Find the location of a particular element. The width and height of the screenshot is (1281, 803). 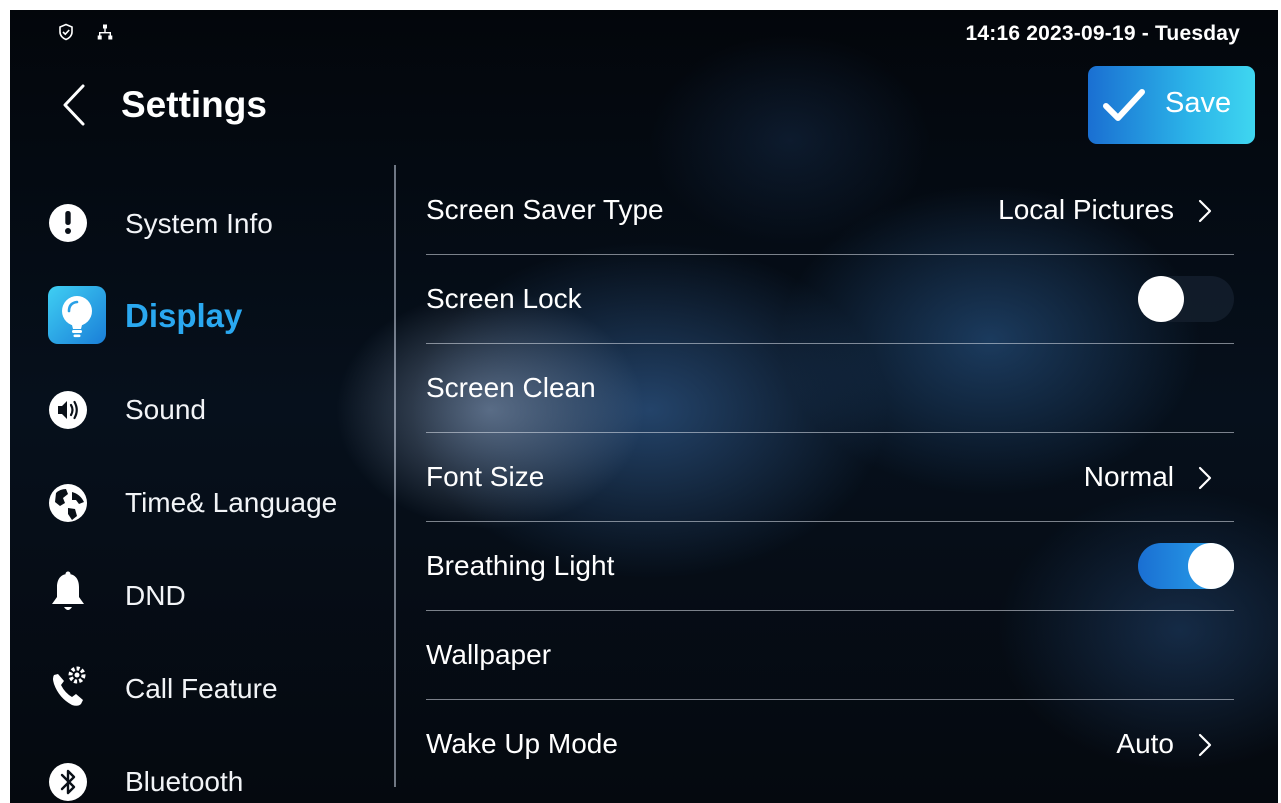

sidebar-item-label: DND is located at coordinates (155, 595).